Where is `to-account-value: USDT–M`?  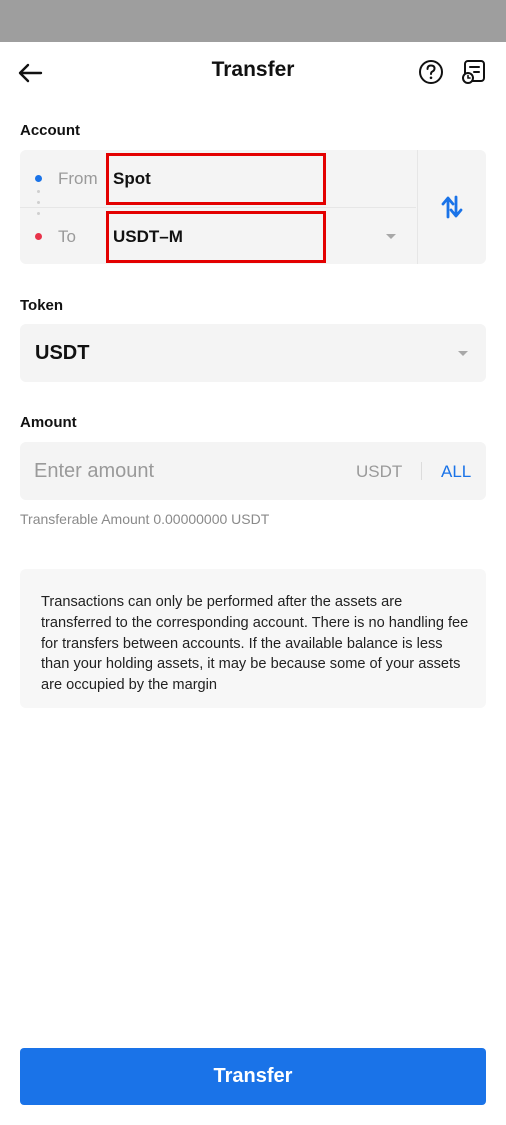
to-account-value: USDT–M is located at coordinates (148, 236).